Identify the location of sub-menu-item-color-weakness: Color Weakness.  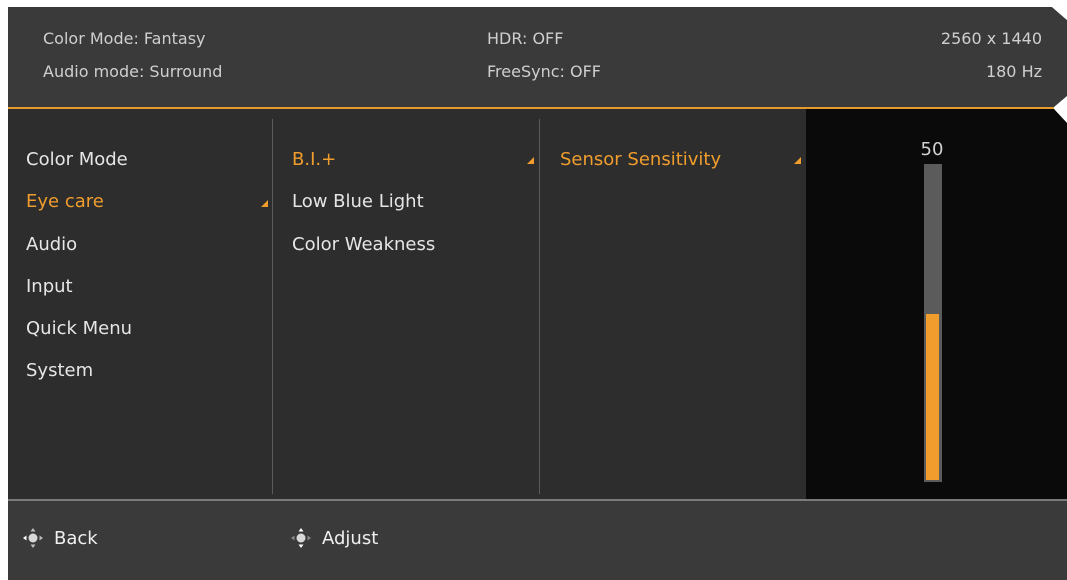
(363, 244).